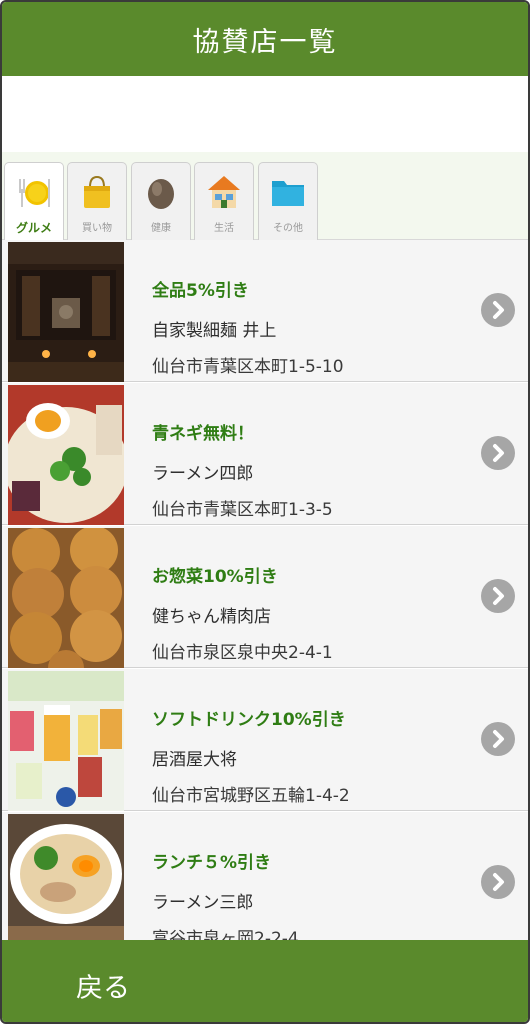 Image resolution: width=530 pixels, height=1024 pixels. What do you see at coordinates (103, 985) in the screenshot?
I see `back-button: 戻る` at bounding box center [103, 985].